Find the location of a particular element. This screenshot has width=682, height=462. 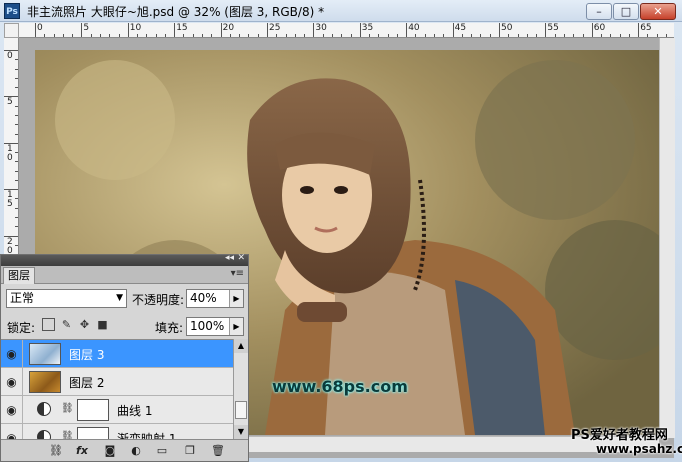

blend-mode-select: 正常 ▼ is located at coordinates (66, 298).